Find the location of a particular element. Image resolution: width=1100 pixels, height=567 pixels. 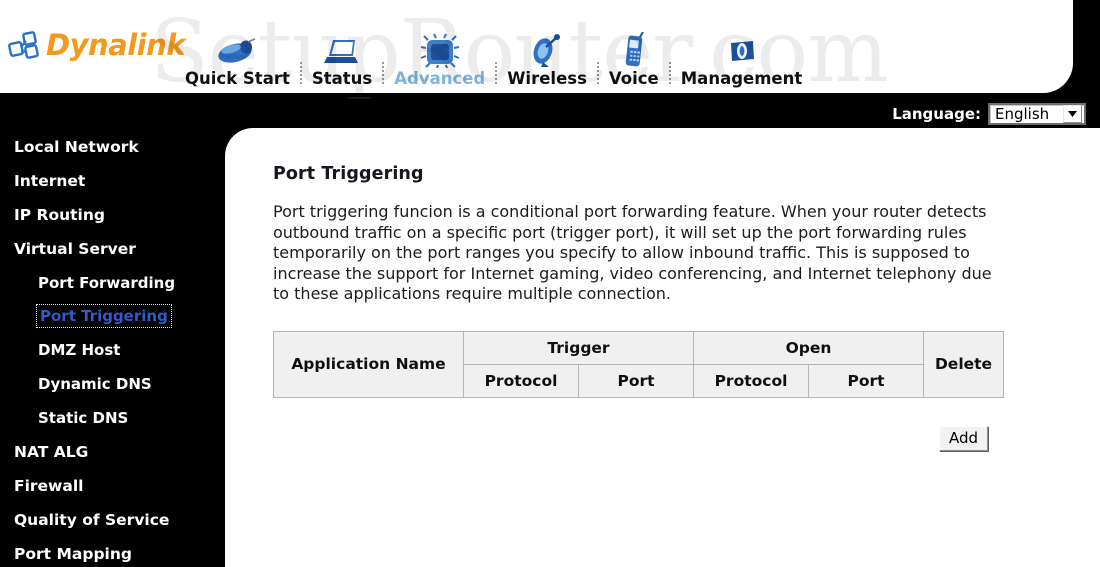

table-header-row-1: Application Name Trigger Open Delete is located at coordinates (639, 364).